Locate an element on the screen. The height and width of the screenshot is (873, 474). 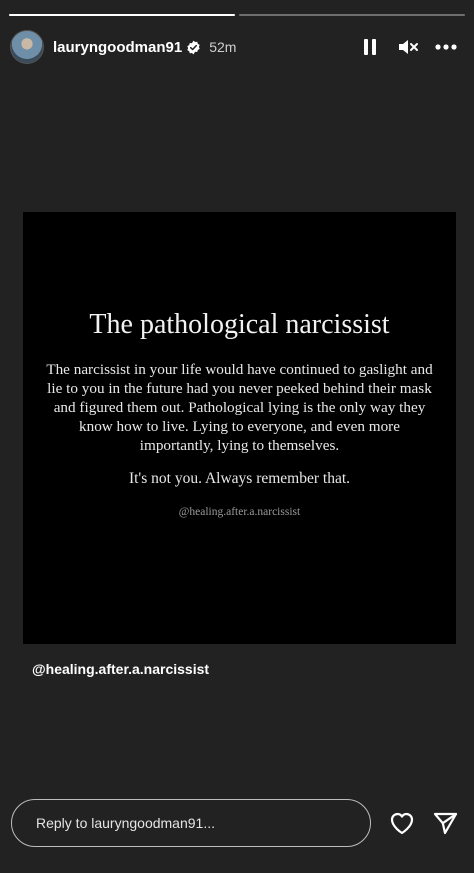
story-progress is located at coordinates (237, 15).